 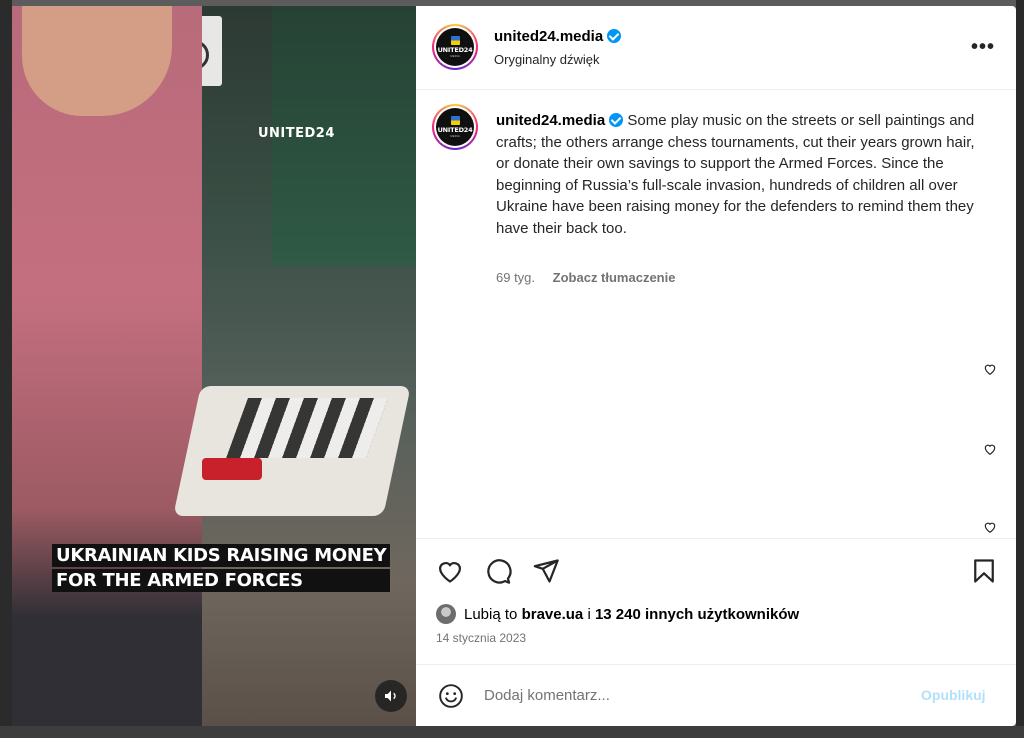 What do you see at coordinates (221, 580) in the screenshot?
I see `video-caption-line-2: FOR THE ARMED FORCES` at bounding box center [221, 580].